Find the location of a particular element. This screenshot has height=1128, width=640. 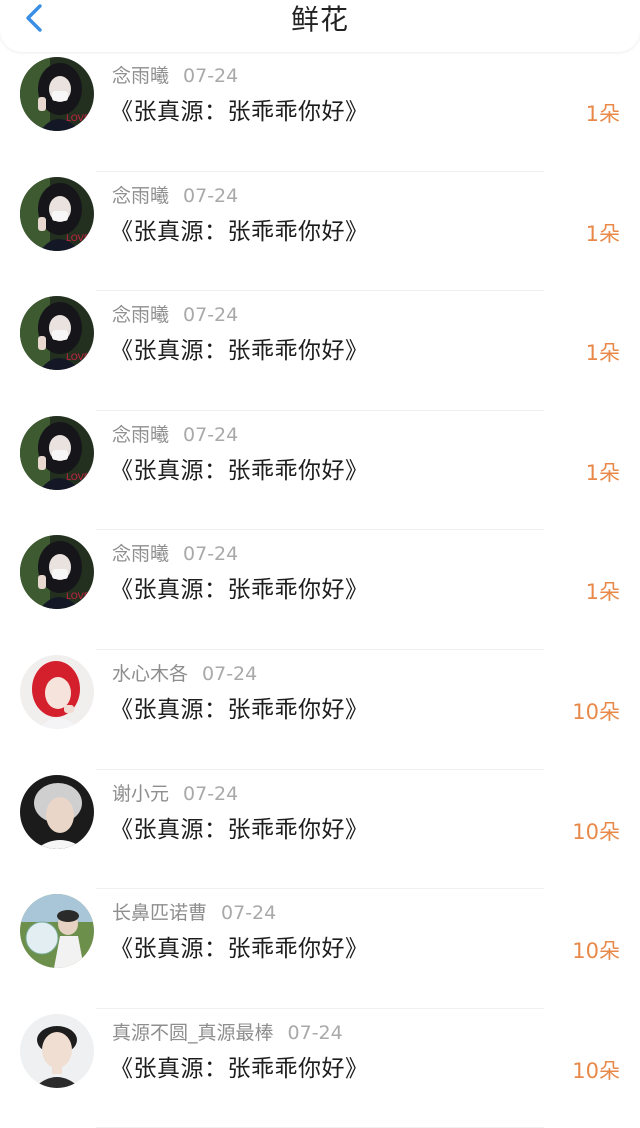

sender-meta: 谢小元 07-24 is located at coordinates (175, 792).